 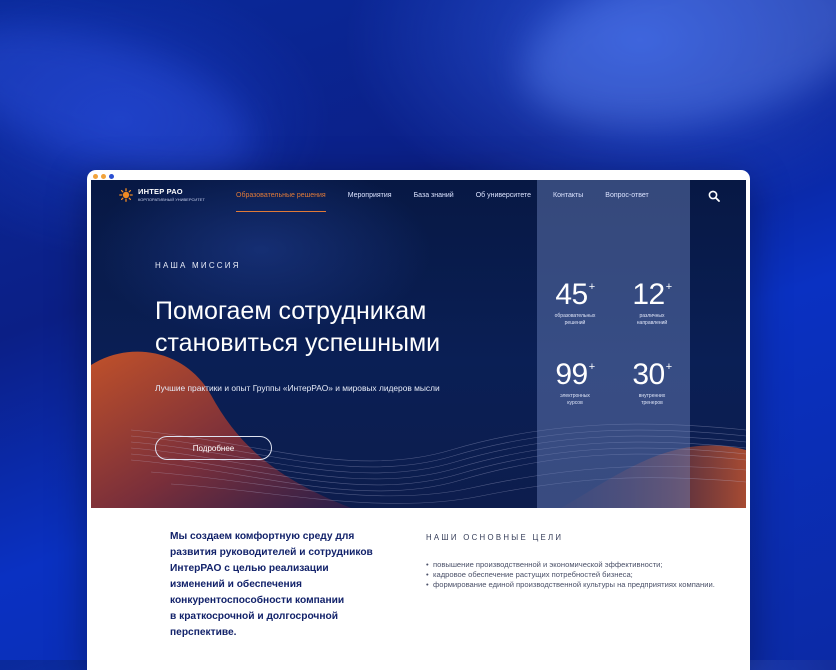 I want to click on mission-line: ИнтерРАО с целью реализации, so click(x=249, y=568).